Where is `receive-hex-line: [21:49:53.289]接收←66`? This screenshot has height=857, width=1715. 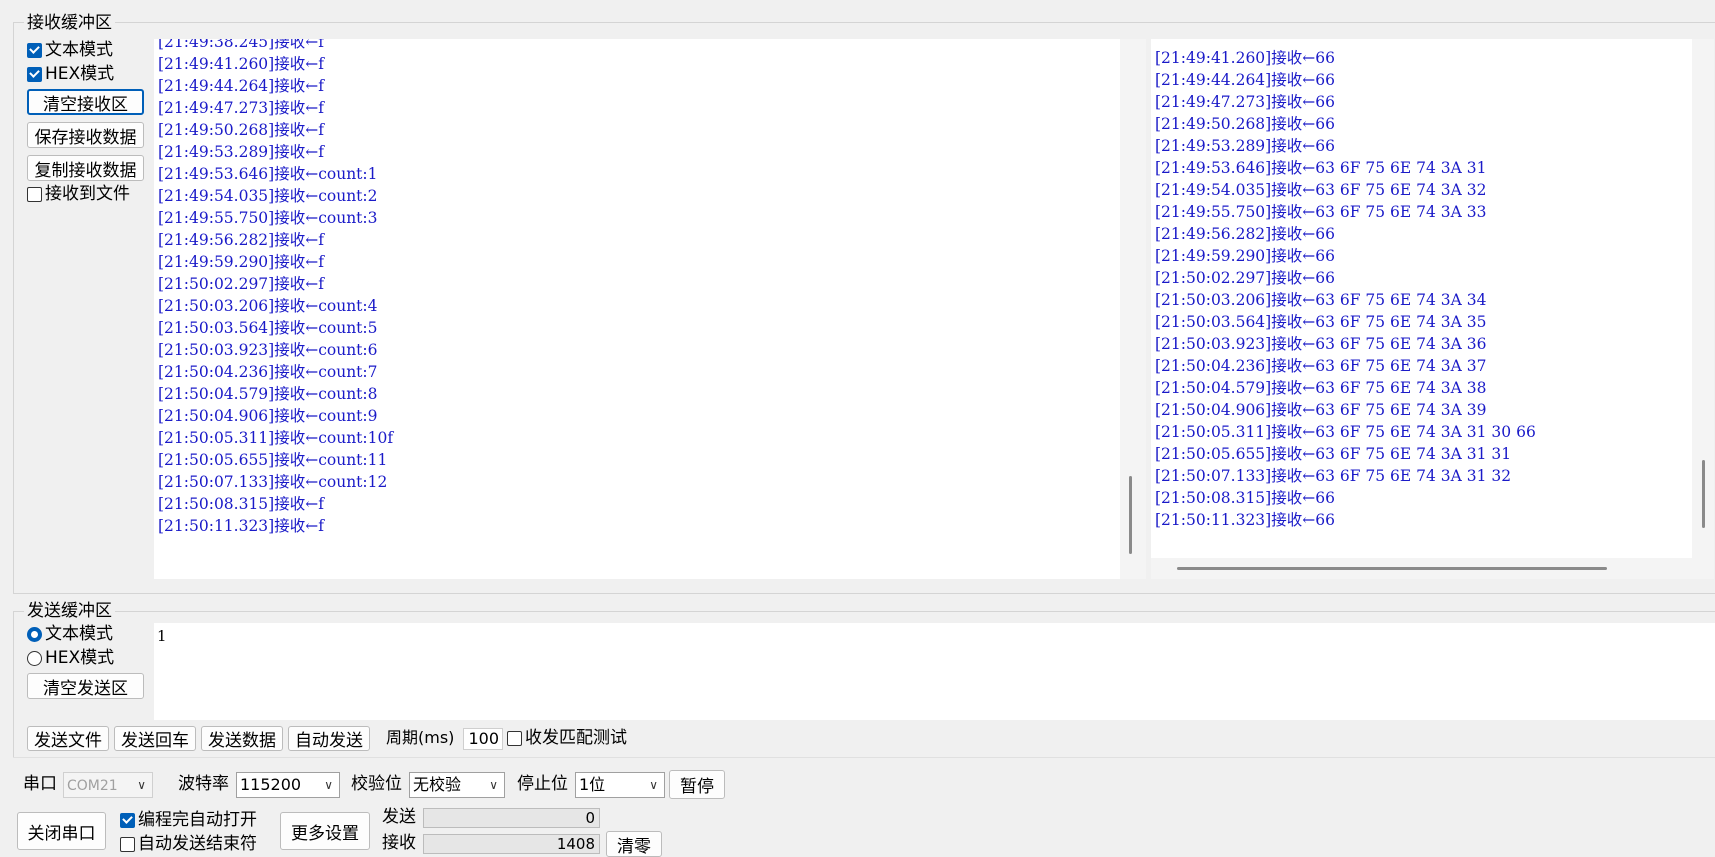
receive-hex-line: [21:49:53.289]接收←66 is located at coordinates (1245, 146).